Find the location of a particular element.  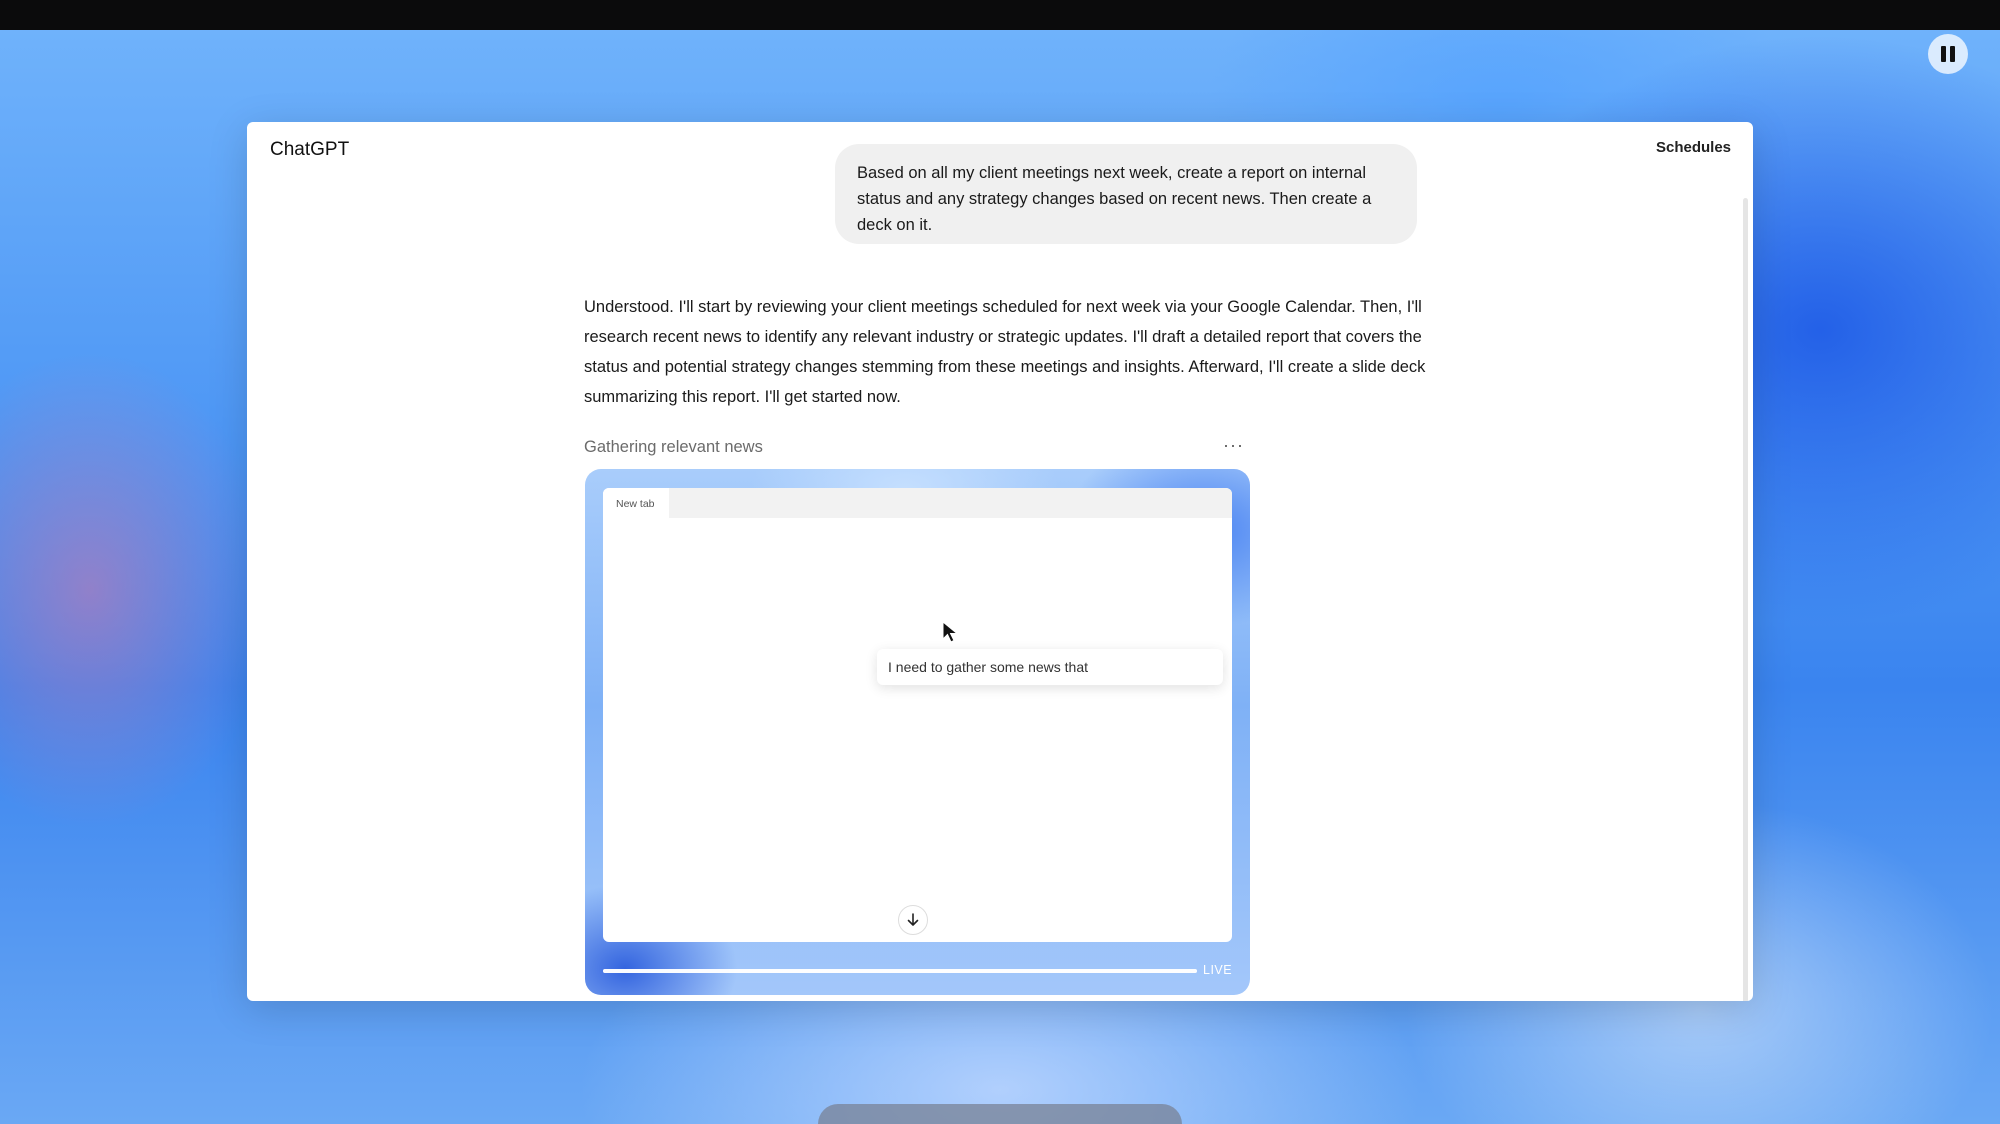

scrollbar is located at coordinates (1745, 599).